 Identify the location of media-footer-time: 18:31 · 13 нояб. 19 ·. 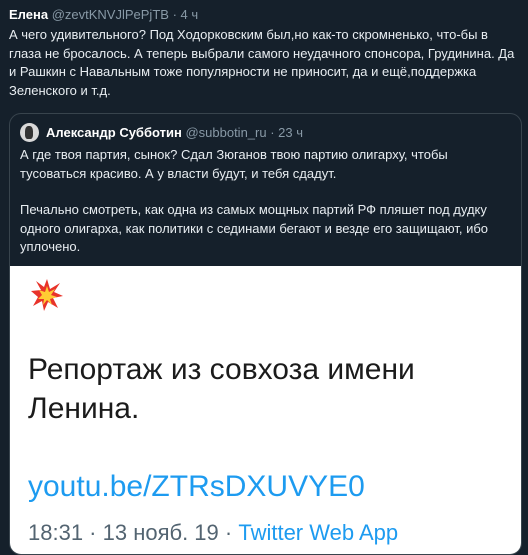
(133, 532).